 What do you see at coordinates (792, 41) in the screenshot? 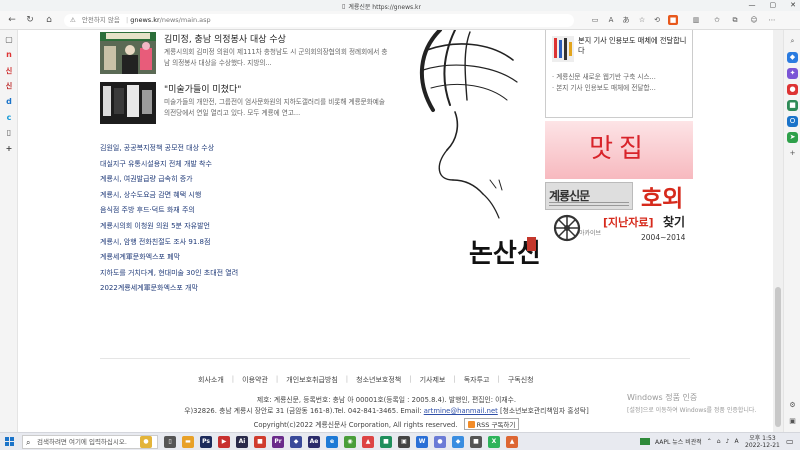
I see `sidebar-search-icon: ⌕` at bounding box center [792, 41].